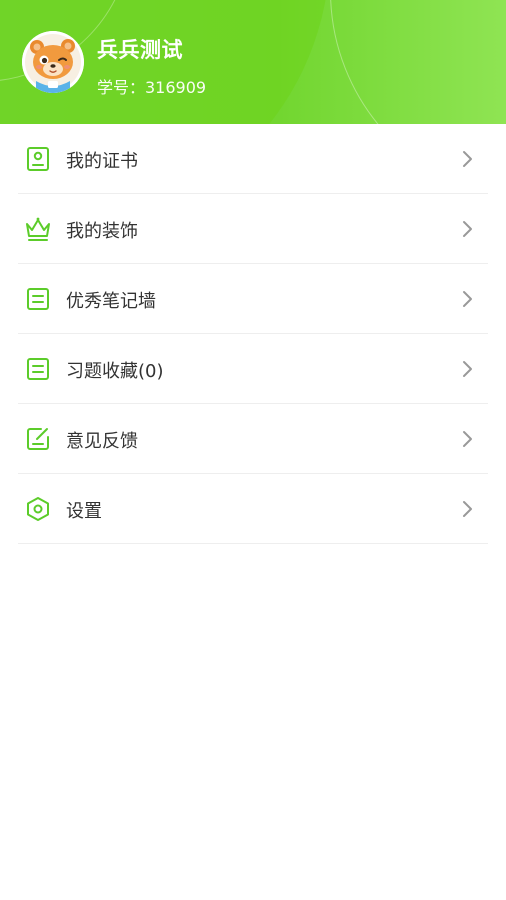  What do you see at coordinates (253, 299) in the screenshot?
I see `menu-item-notes-wall: 优秀笔记墙` at bounding box center [253, 299].